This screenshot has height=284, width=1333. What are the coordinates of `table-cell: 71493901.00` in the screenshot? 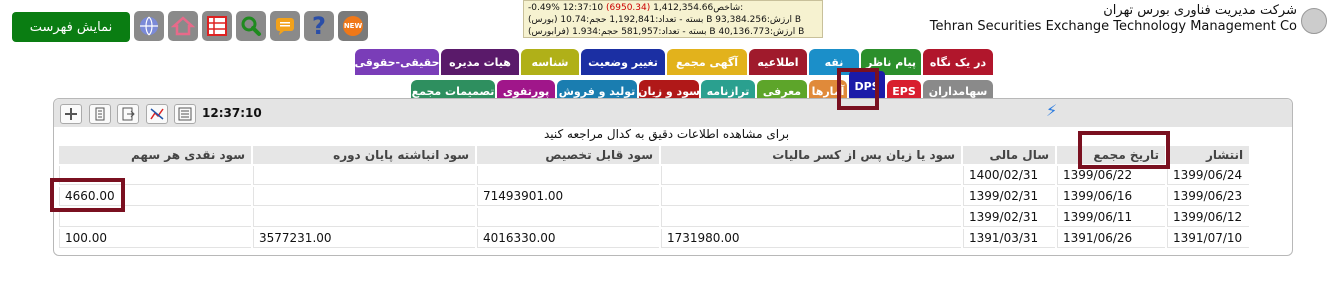 It's located at (568, 196).